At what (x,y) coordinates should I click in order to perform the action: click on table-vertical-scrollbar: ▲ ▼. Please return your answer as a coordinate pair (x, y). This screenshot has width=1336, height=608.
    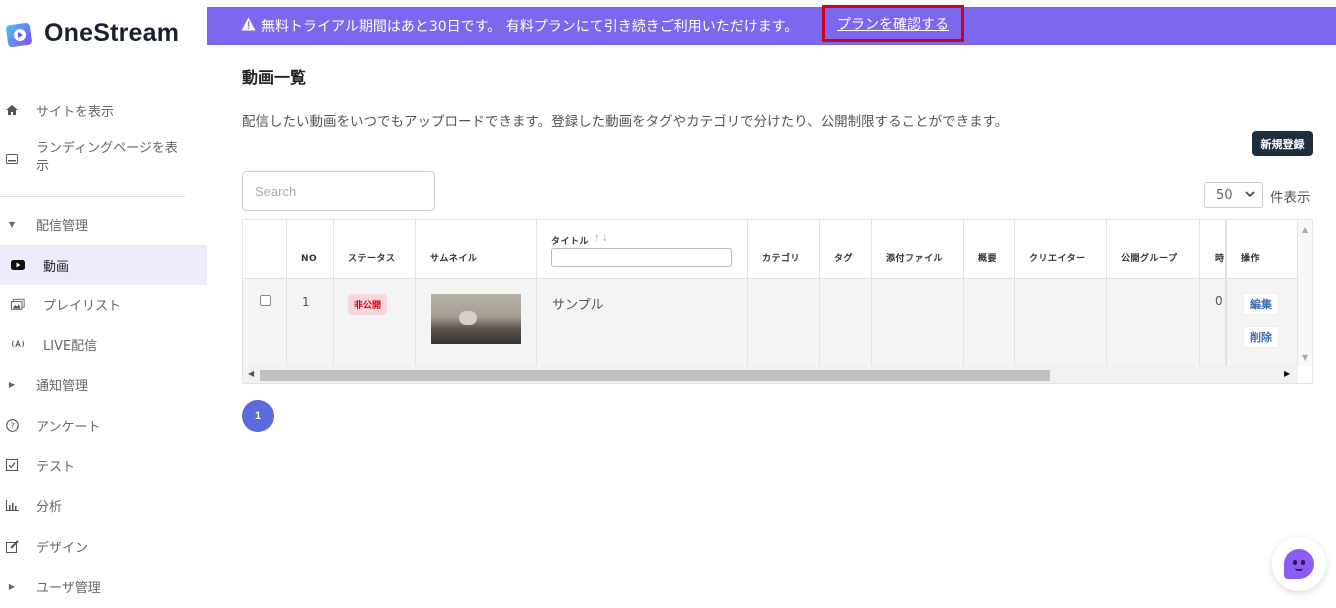
    Looking at the image, I should click on (1305, 293).